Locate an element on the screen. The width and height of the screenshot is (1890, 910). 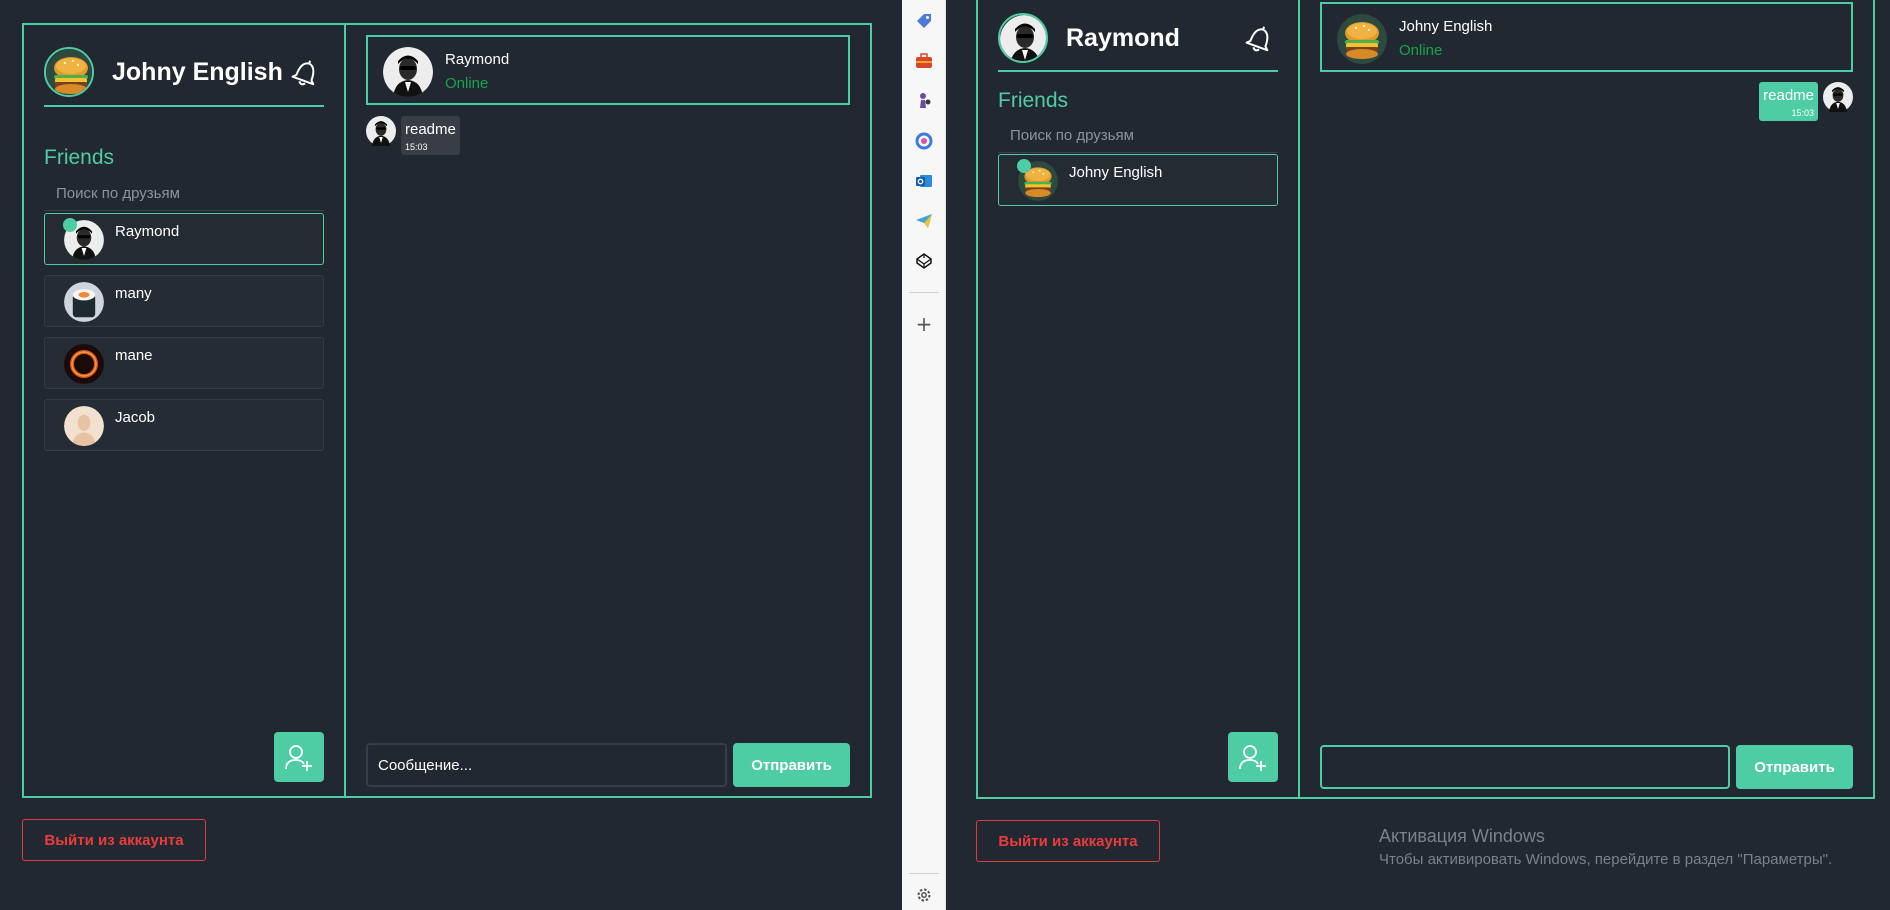
codepen-icon is located at coordinates (924, 261).